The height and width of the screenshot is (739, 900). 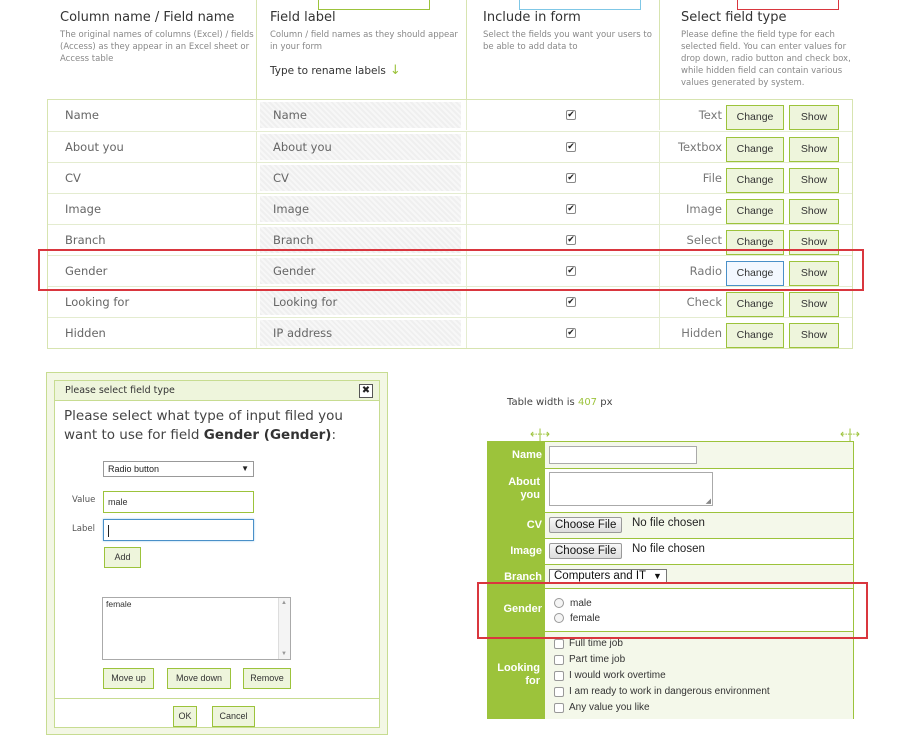 I want to click on image-file-button: Choose File, so click(x=586, y=551).